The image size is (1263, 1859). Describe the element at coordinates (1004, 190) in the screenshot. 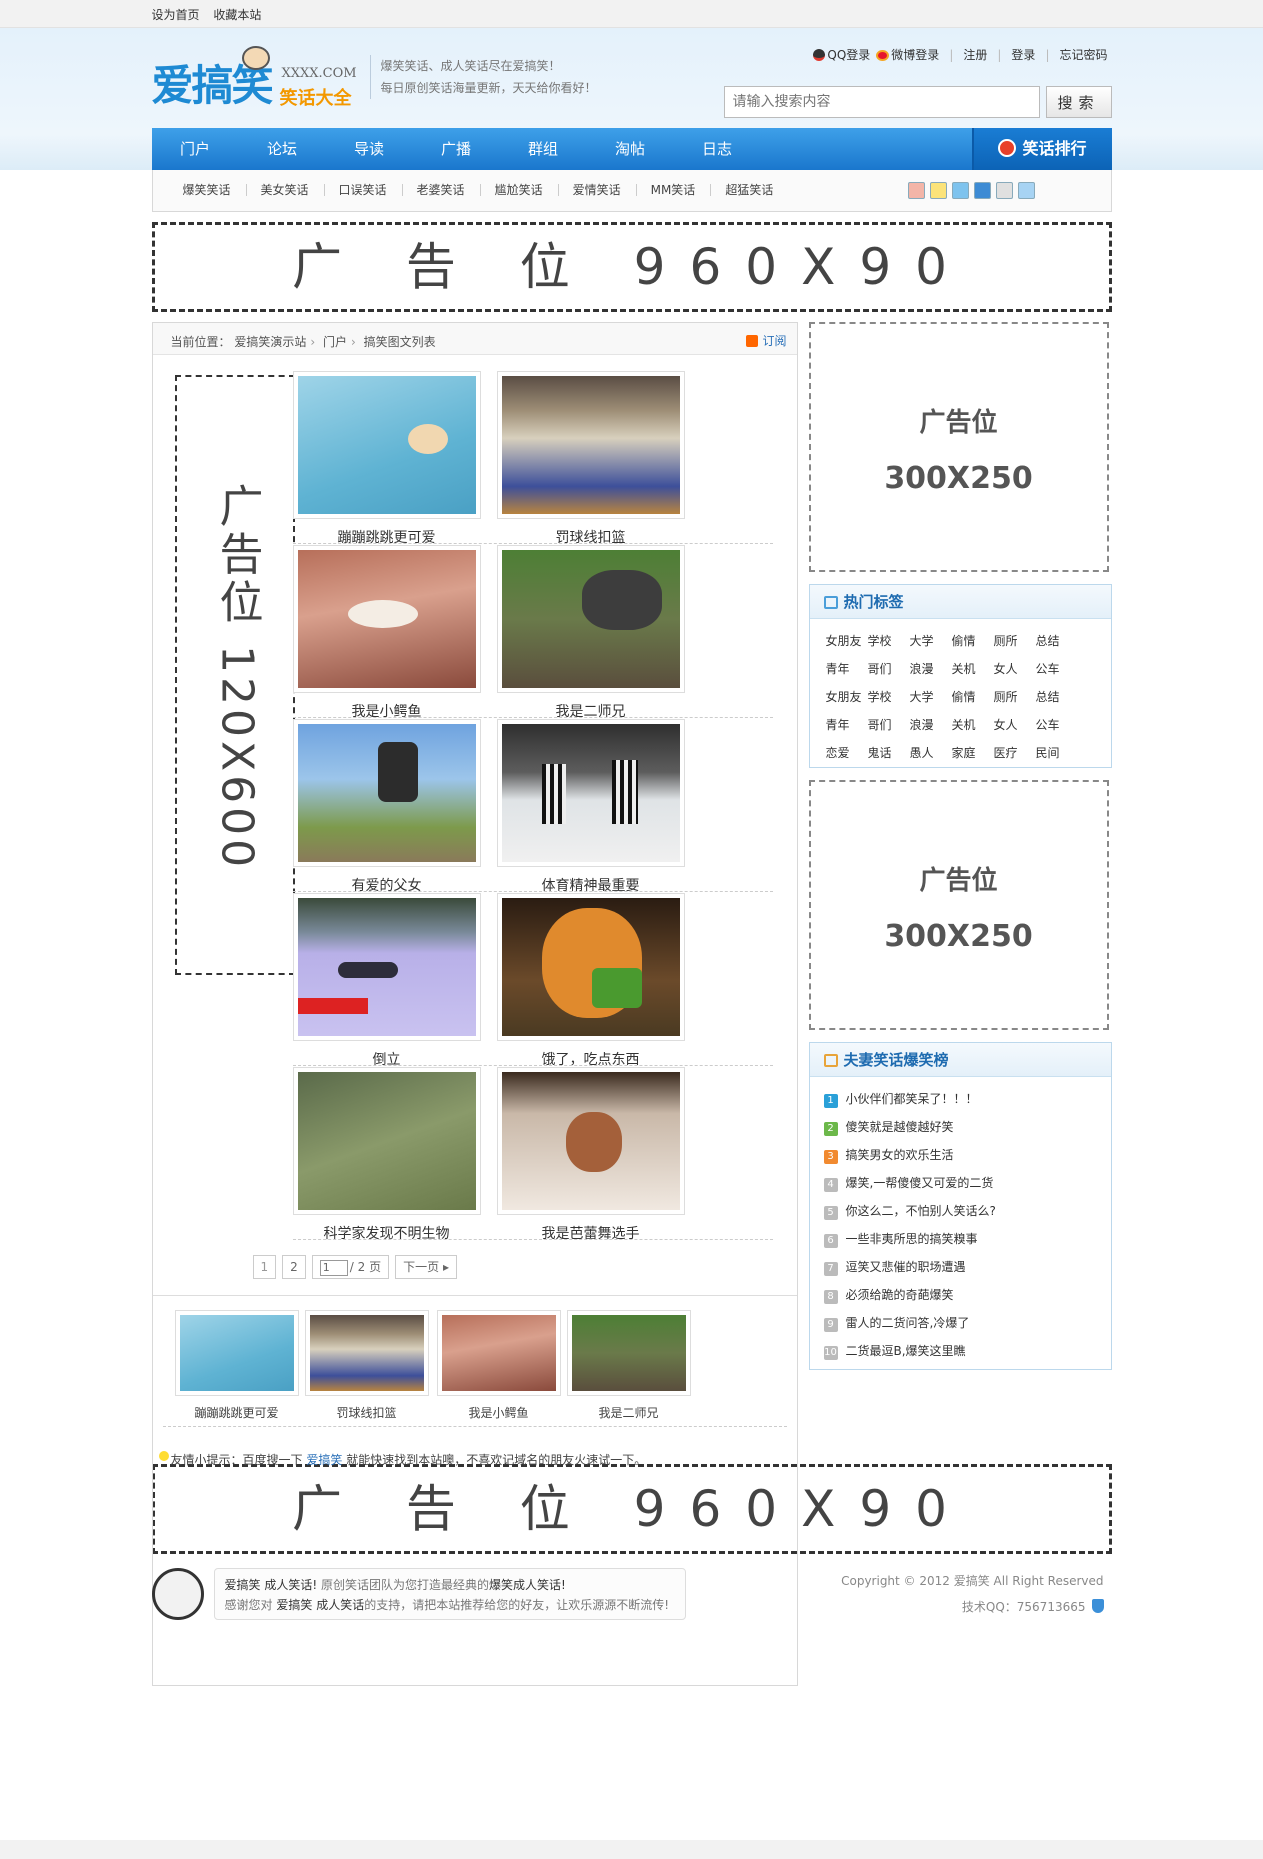

I see `qq-share-icon` at that location.